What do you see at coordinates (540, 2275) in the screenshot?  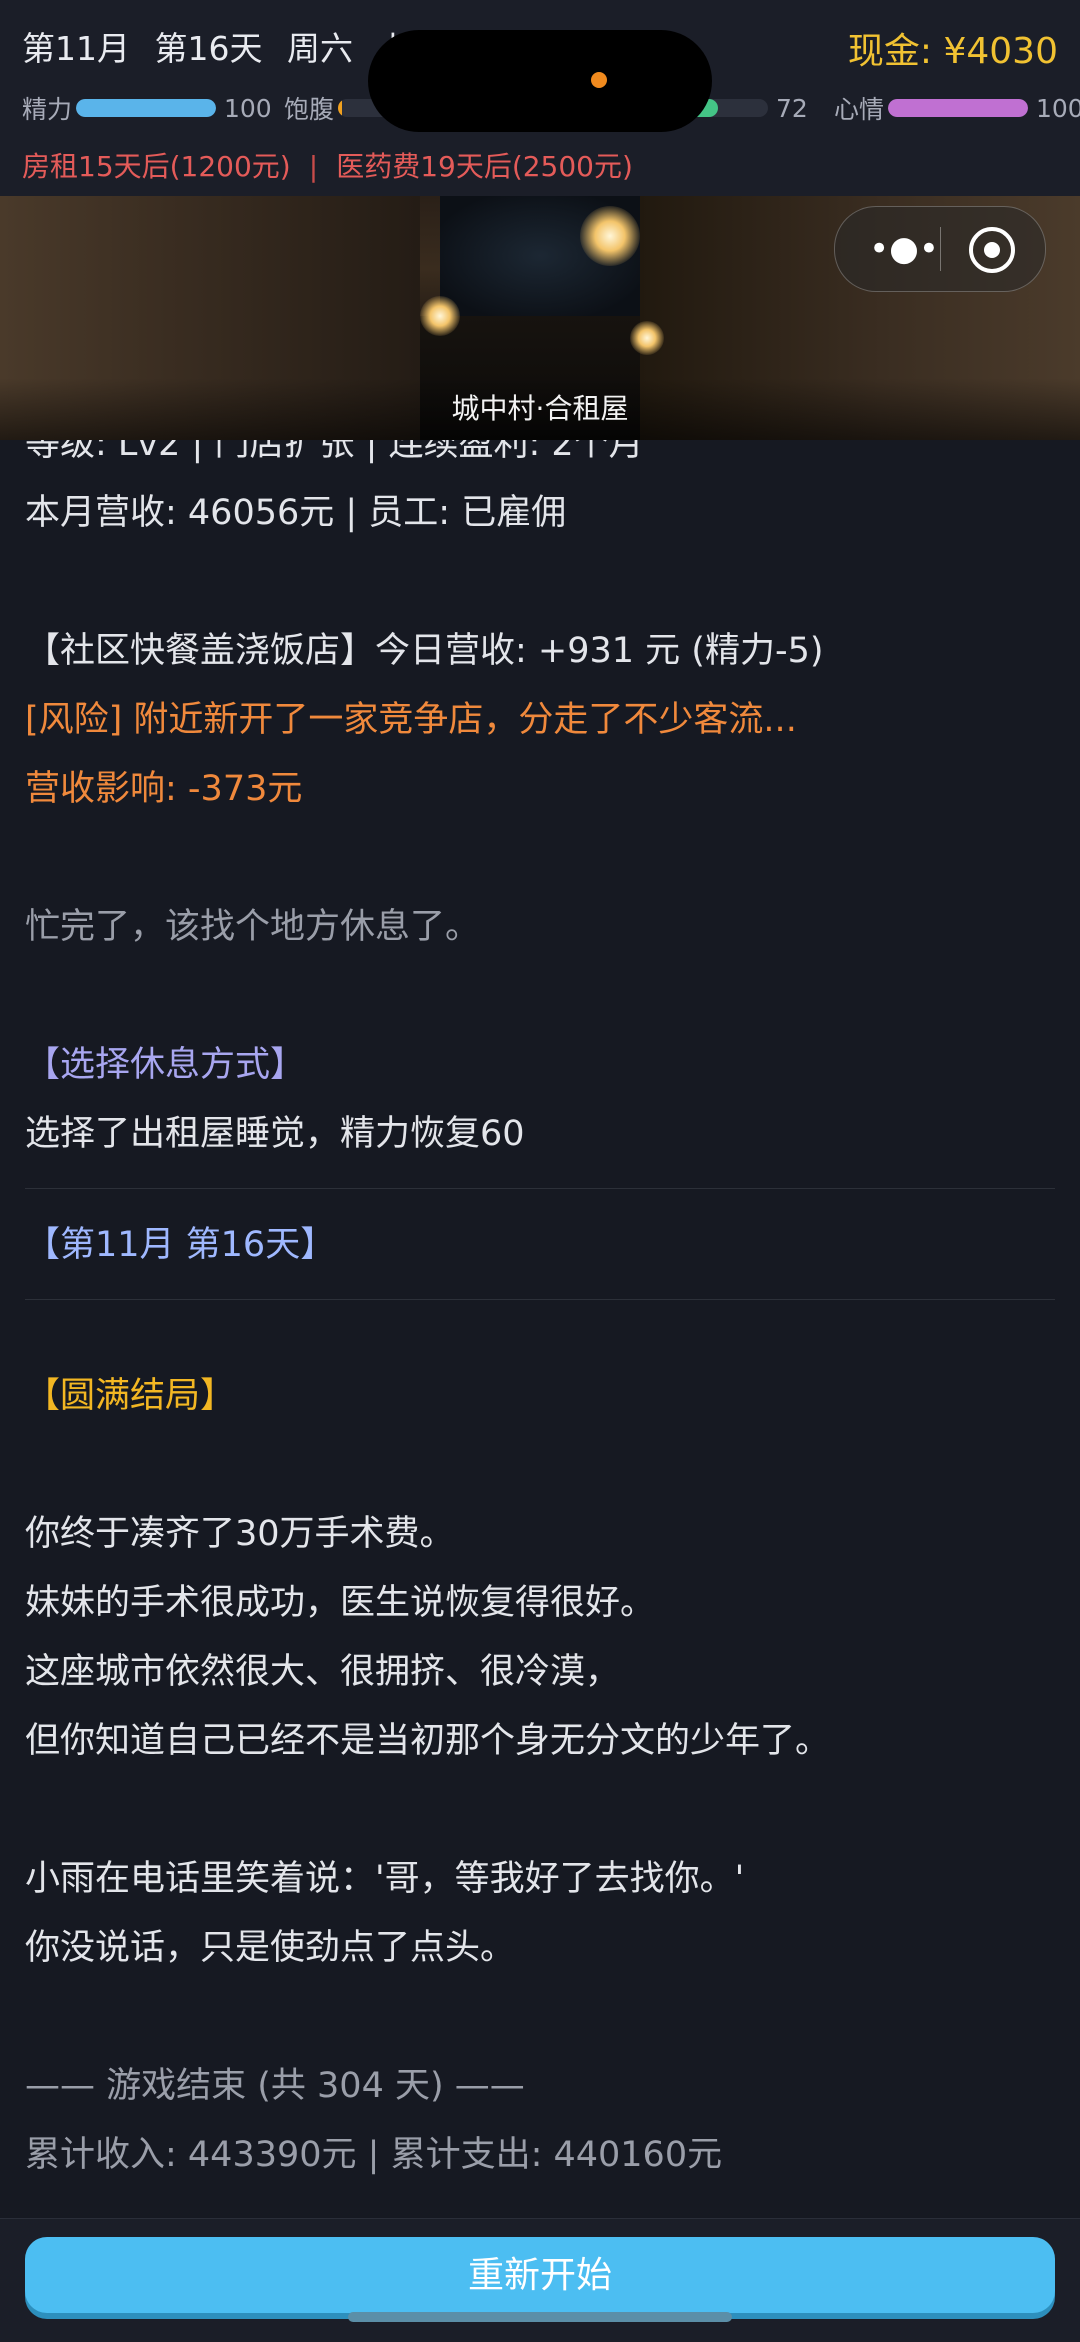 I see `restart-button: 重新开始` at bounding box center [540, 2275].